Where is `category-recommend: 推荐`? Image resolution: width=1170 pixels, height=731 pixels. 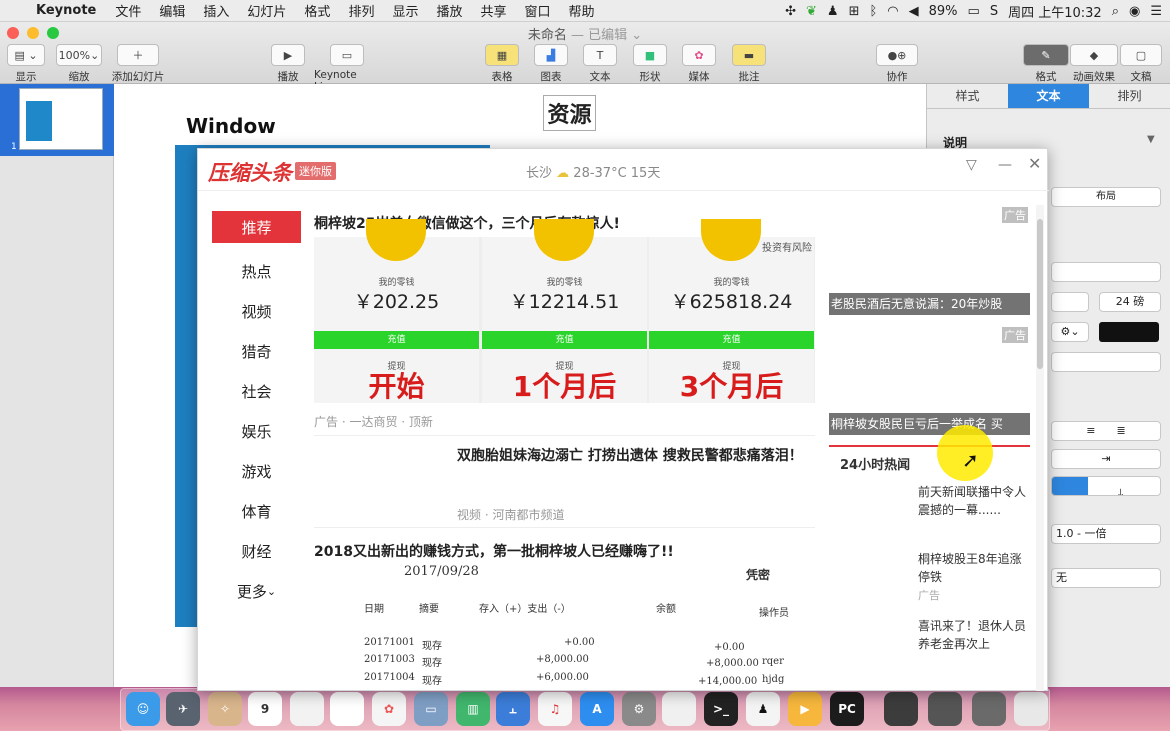 category-recommend: 推荐 is located at coordinates (256, 227).